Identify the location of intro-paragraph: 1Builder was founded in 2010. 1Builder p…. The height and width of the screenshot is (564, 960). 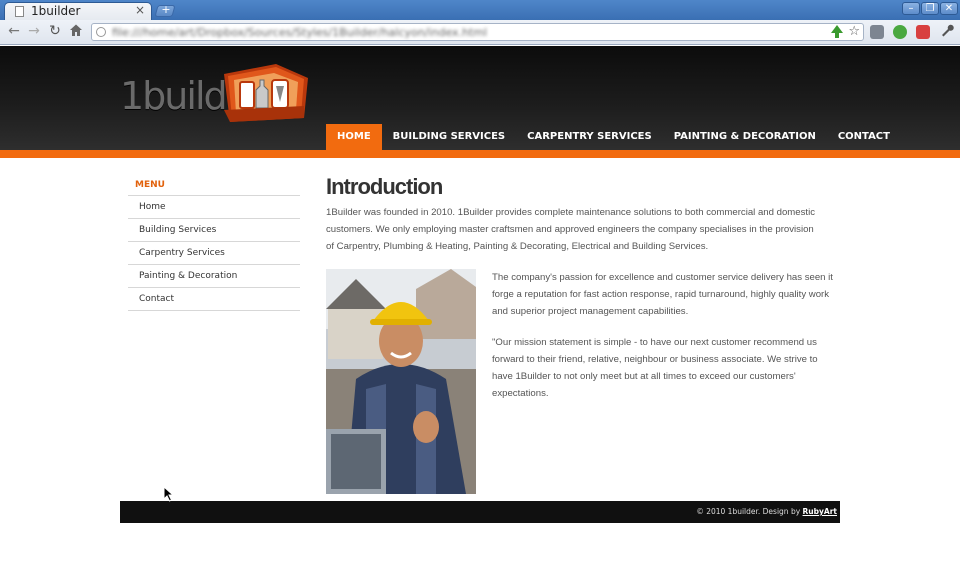
(571, 229).